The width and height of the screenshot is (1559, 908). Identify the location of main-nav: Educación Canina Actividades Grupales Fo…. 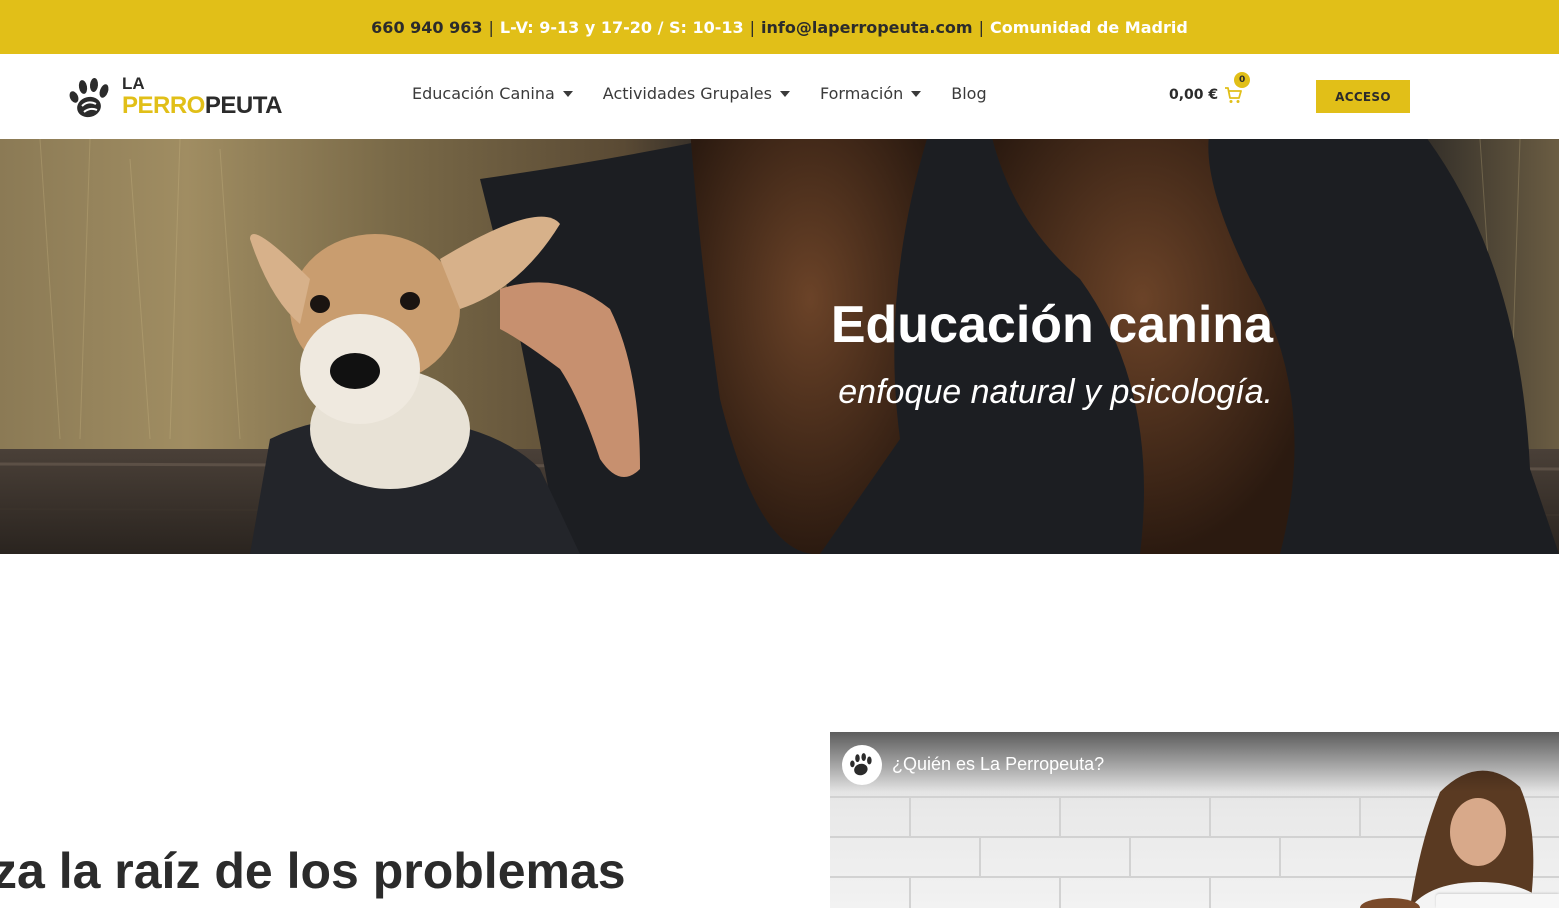
(699, 93).